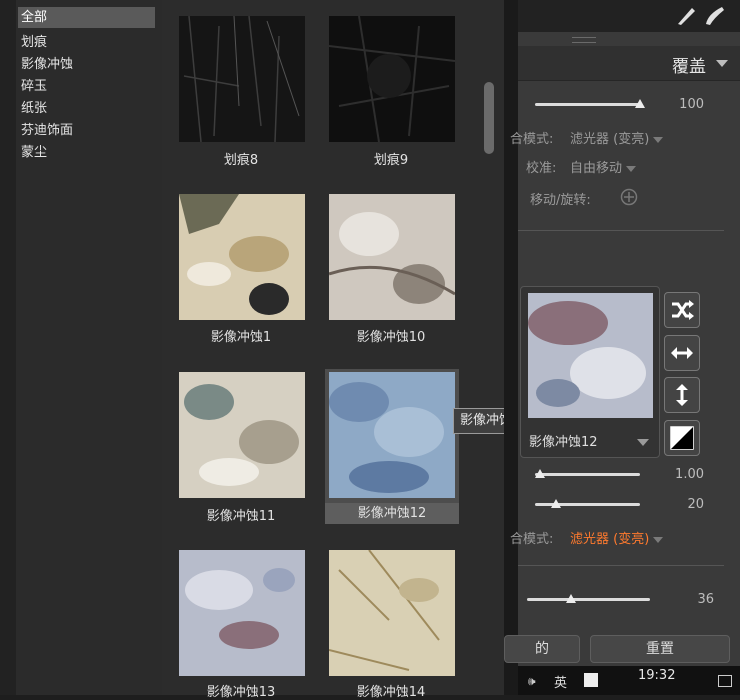 Image resolution: width=740 pixels, height=700 pixels. What do you see at coordinates (629, 16) in the screenshot?
I see `toolbar-strip` at bounding box center [629, 16].